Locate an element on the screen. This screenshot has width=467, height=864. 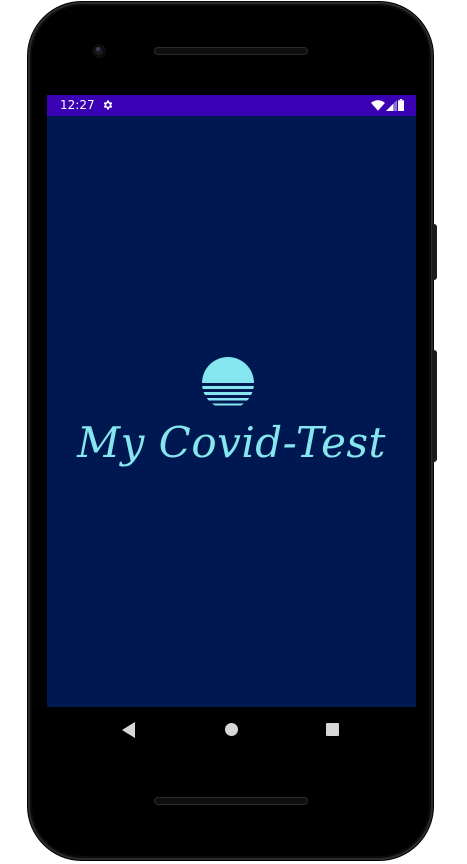
bottom-speaker is located at coordinates (231, 801).